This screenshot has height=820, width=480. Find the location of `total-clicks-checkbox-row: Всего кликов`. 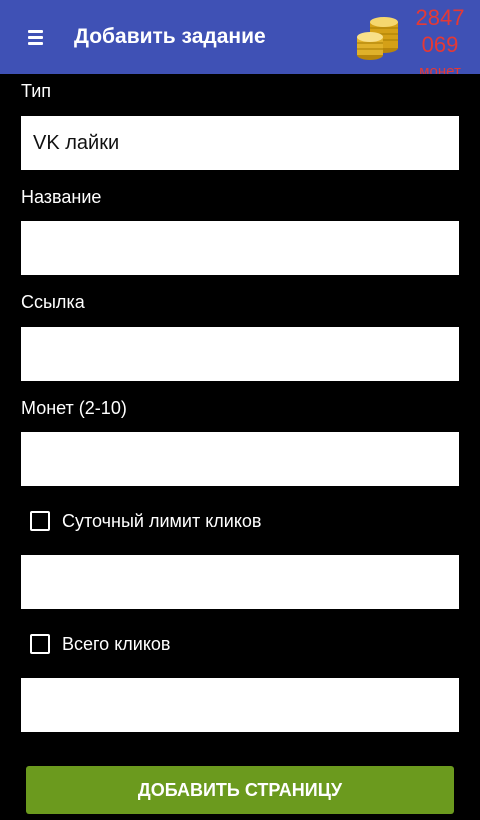

total-clicks-checkbox-row: Всего кликов is located at coordinates (100, 644).